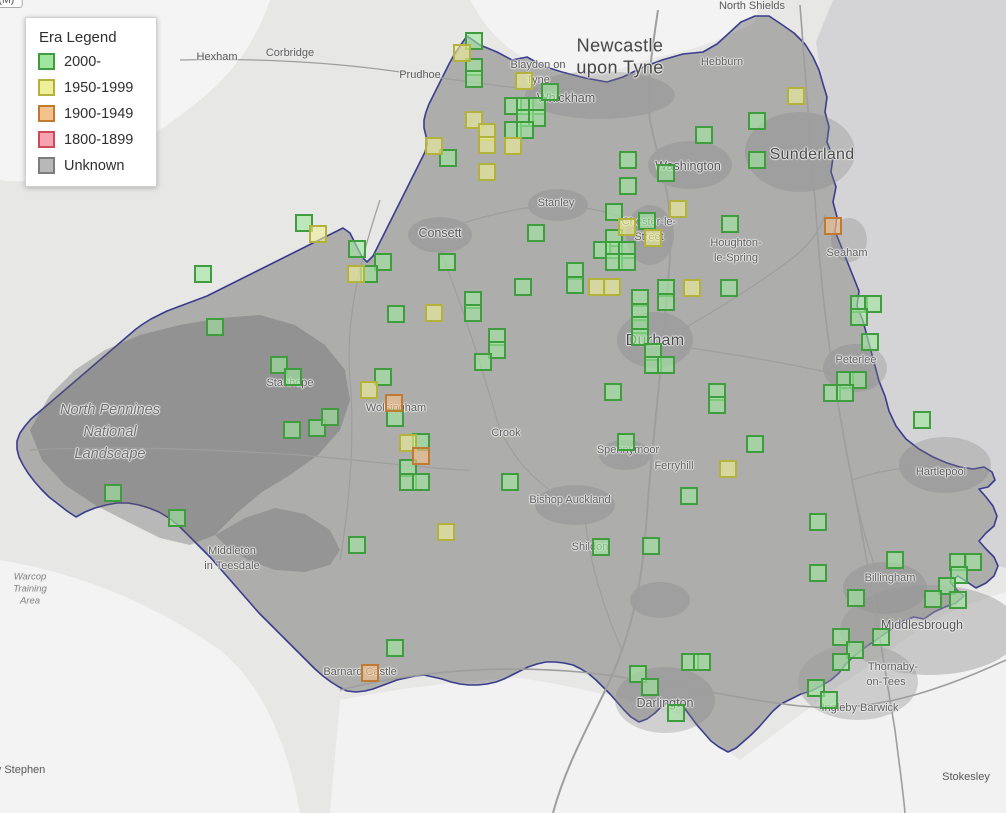 The width and height of the screenshot is (1006, 813). What do you see at coordinates (99, 139) in the screenshot?
I see `legend-item-label: 1800-1899` at bounding box center [99, 139].